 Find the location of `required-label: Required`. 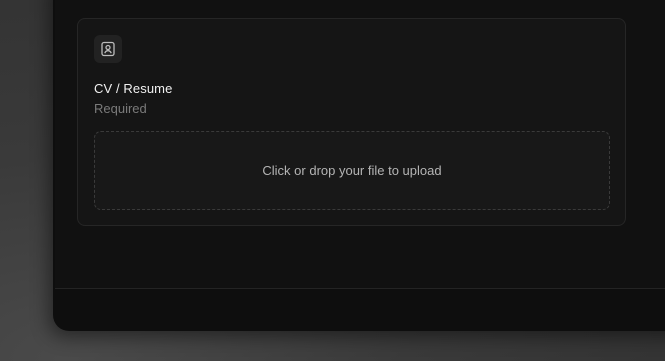

required-label: Required is located at coordinates (120, 108).